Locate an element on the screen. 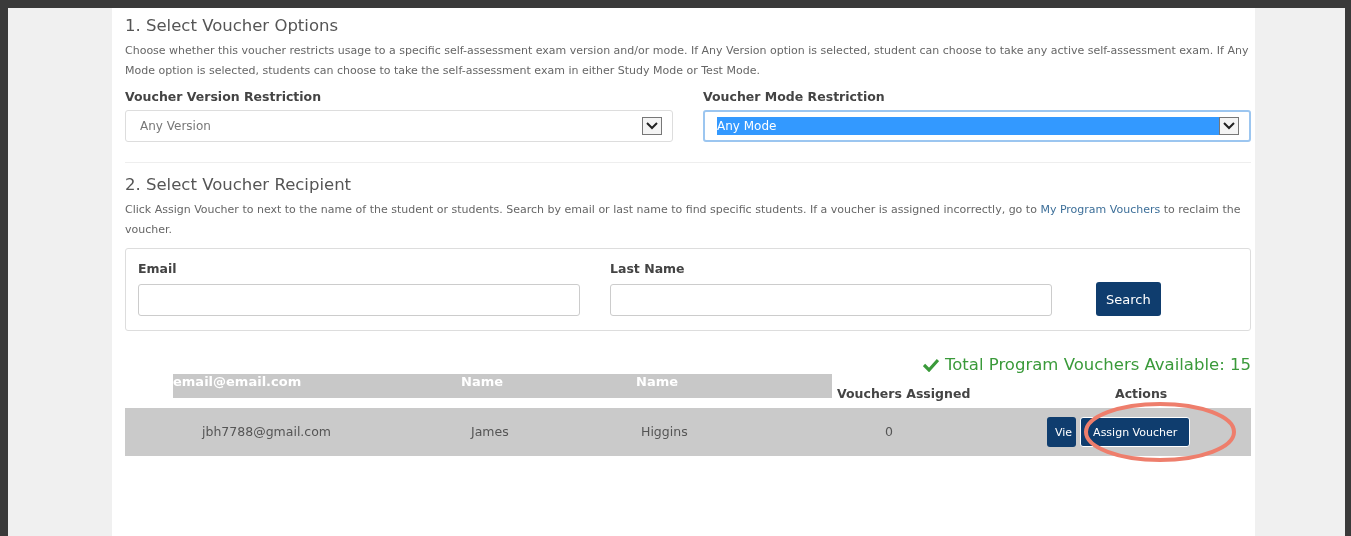 The height and width of the screenshot is (536, 1351). select-label: Voucher Version Restriction is located at coordinates (224, 96).